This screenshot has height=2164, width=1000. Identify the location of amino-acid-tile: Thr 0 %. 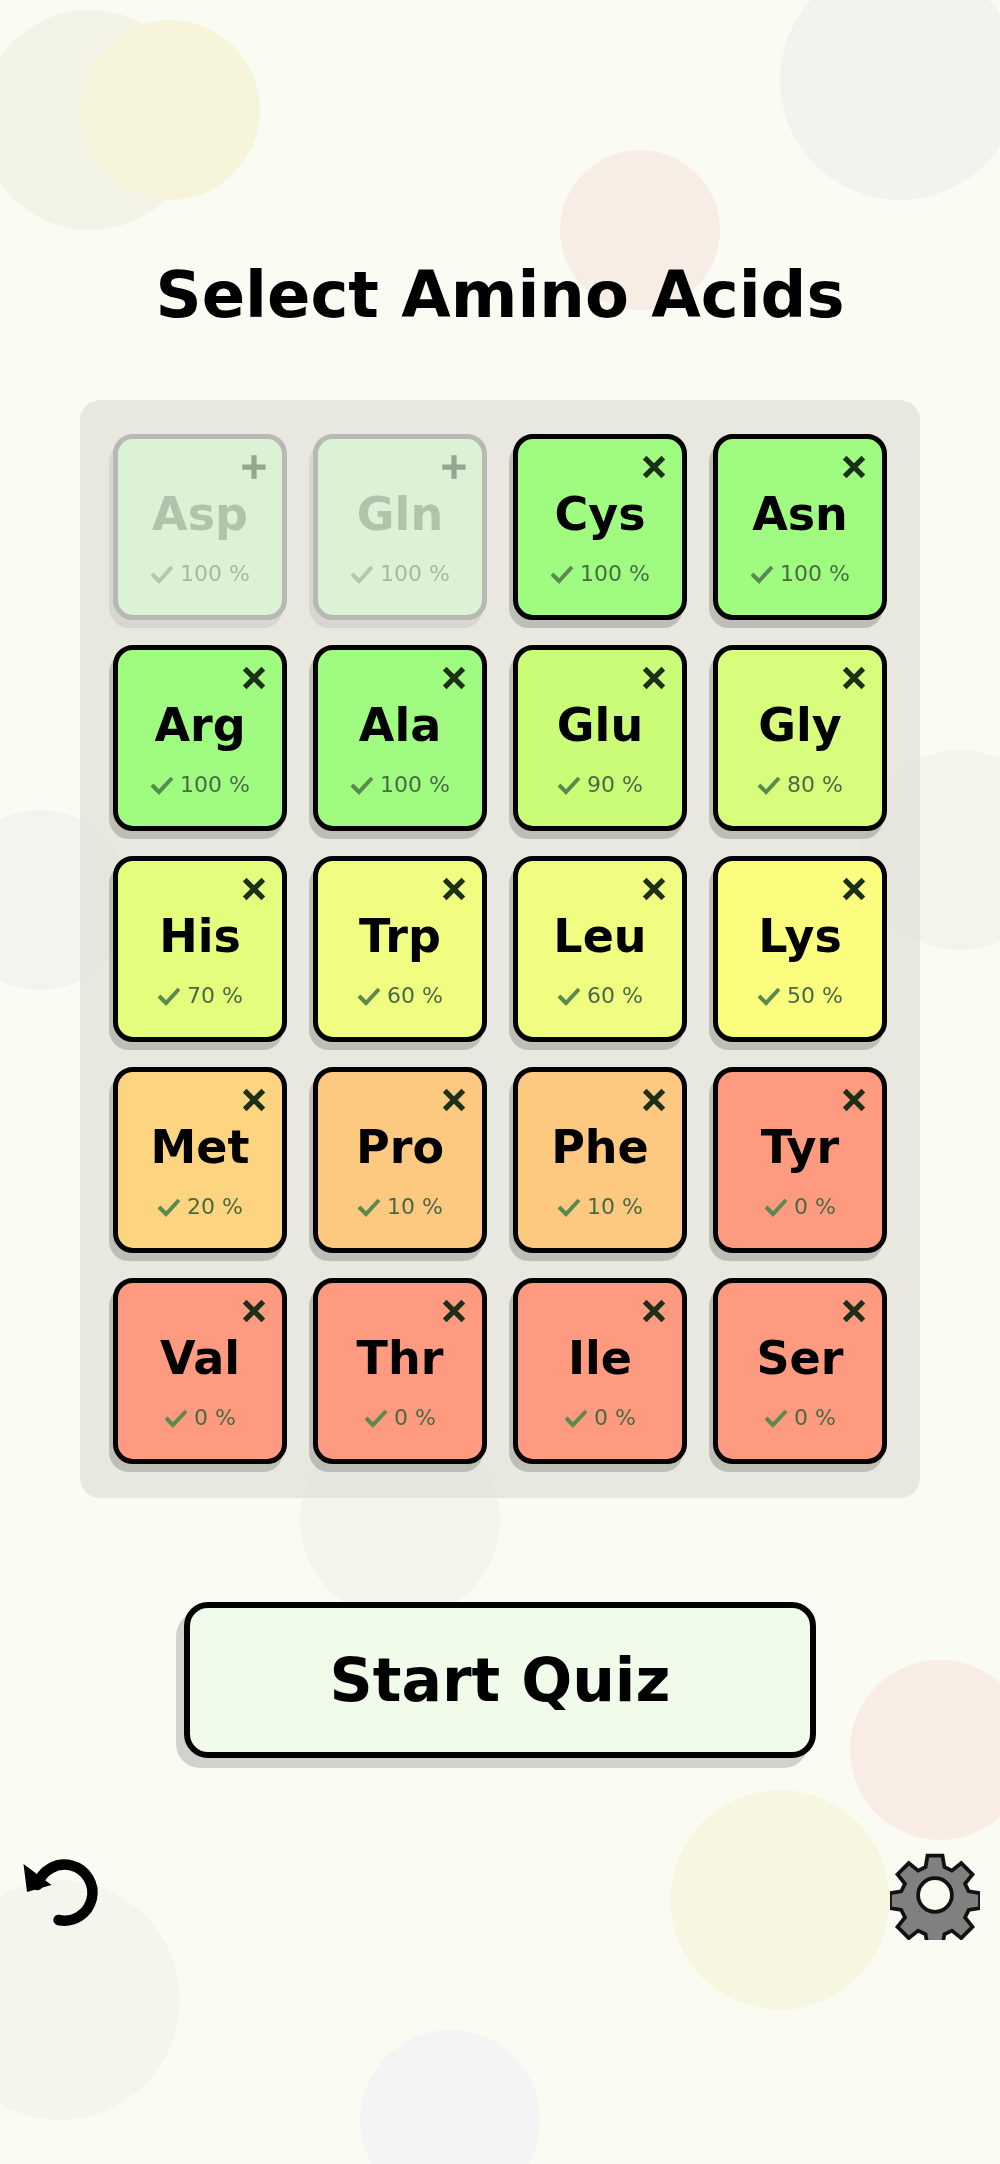
(400, 1371).